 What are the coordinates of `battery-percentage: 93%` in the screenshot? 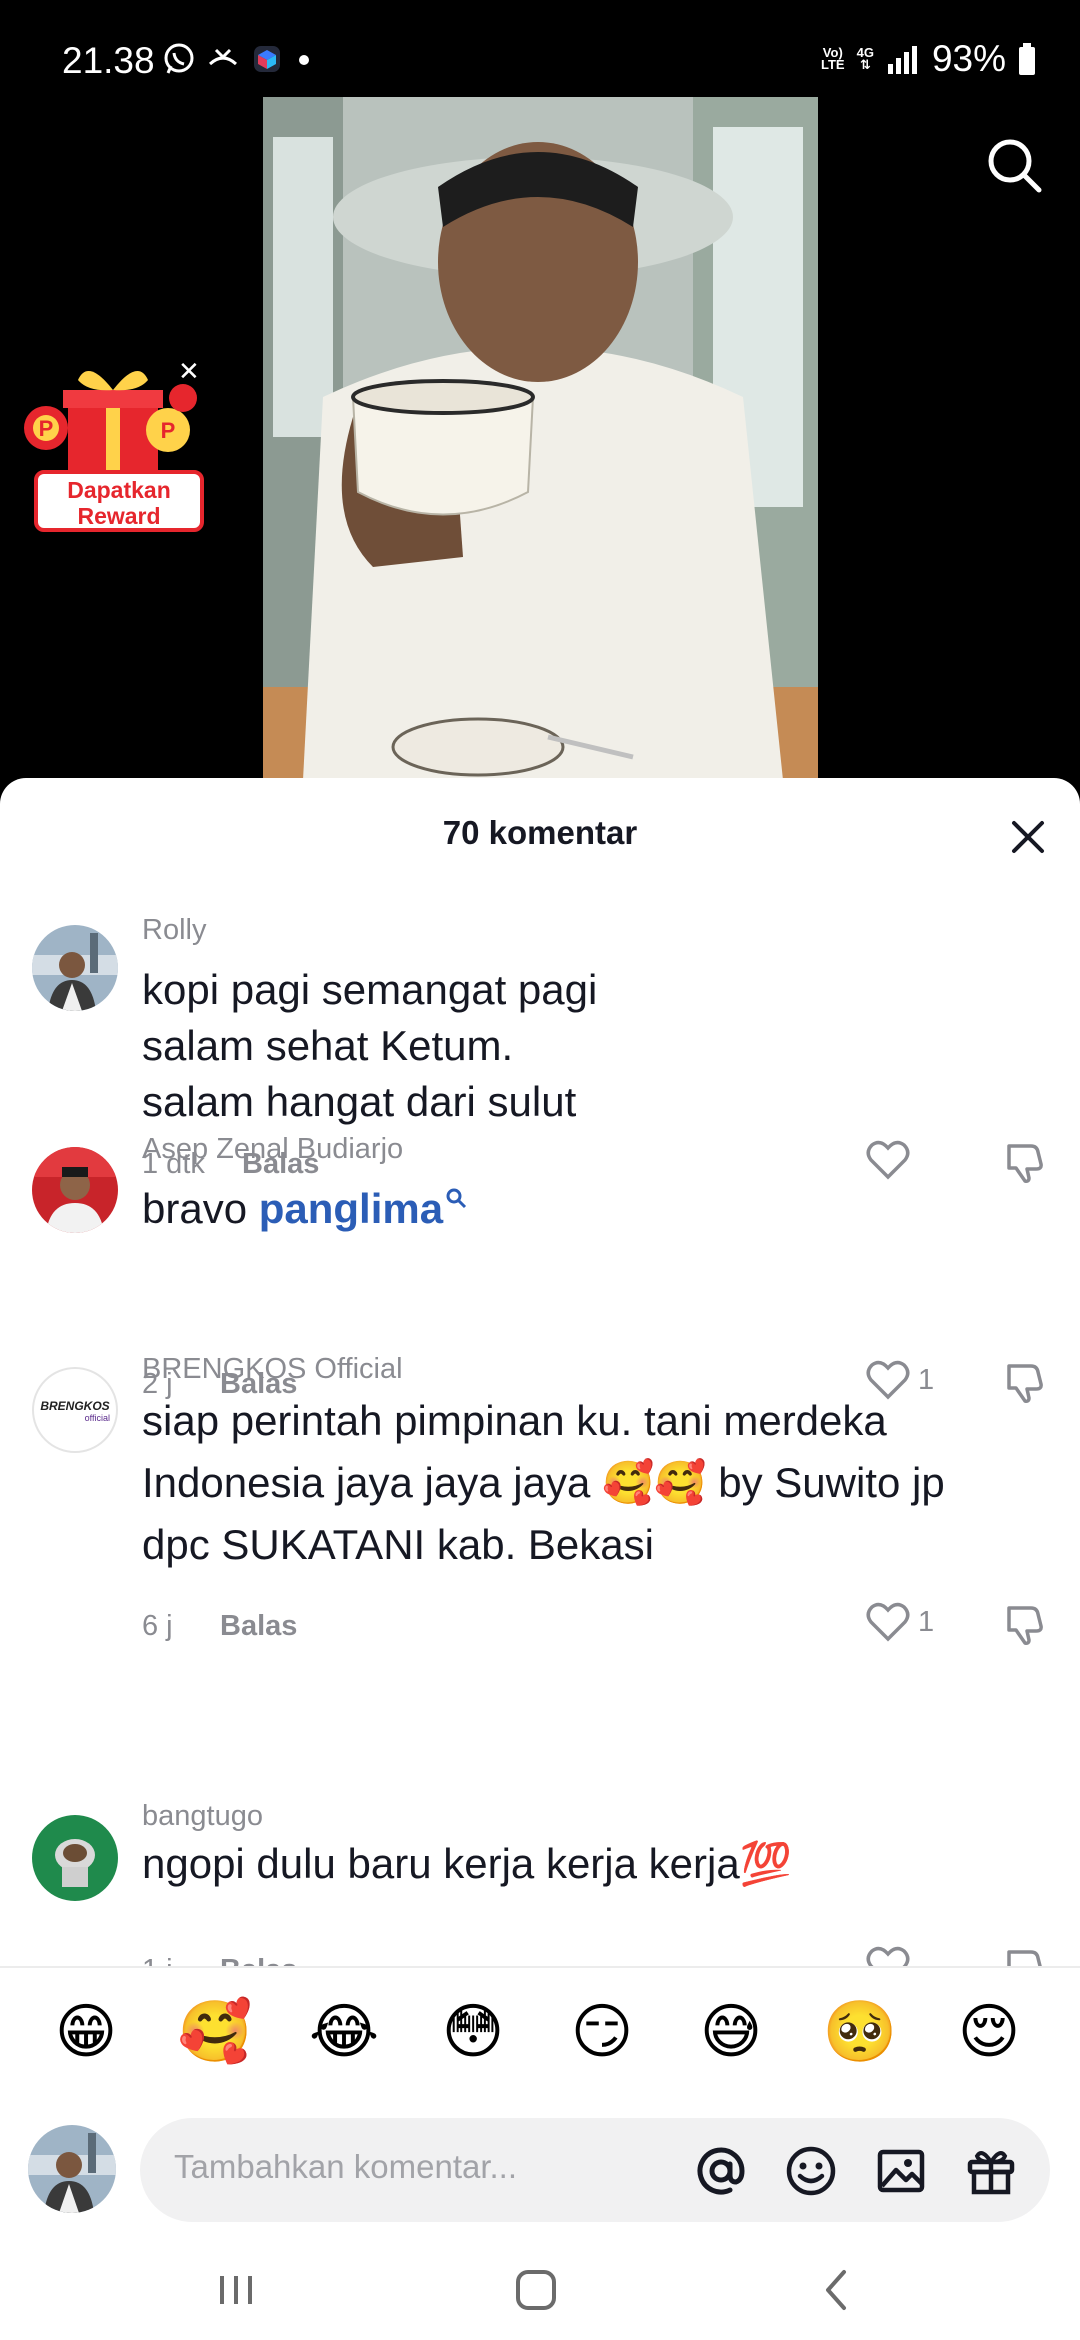 It's located at (968, 58).